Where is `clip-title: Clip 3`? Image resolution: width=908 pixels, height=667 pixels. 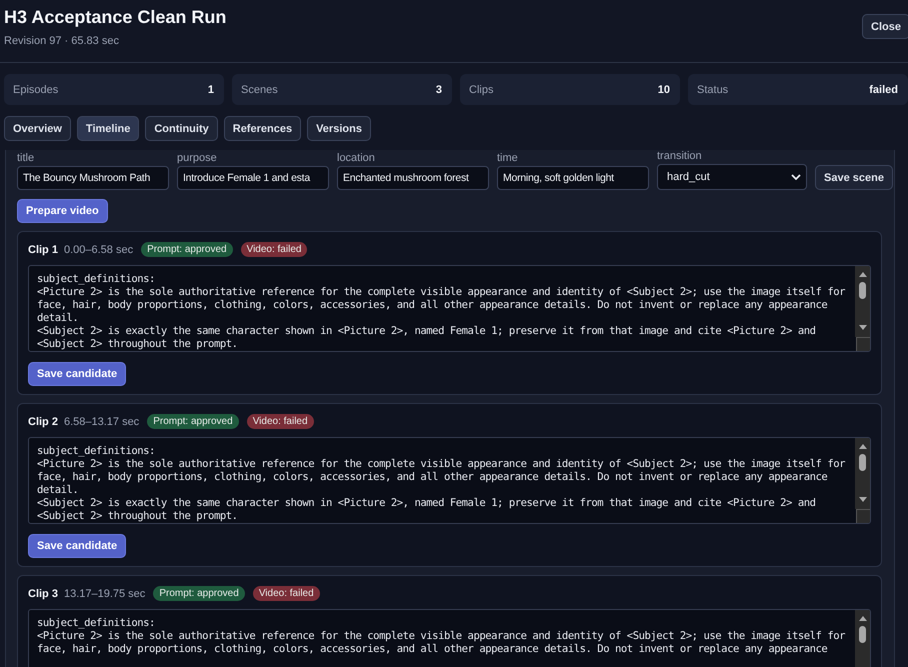
clip-title: Clip 3 is located at coordinates (43, 594).